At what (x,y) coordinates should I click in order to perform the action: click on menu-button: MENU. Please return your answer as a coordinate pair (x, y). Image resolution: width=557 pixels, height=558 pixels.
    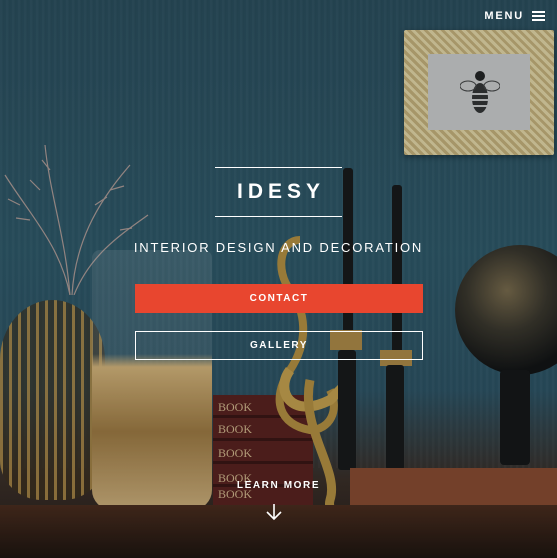
    Looking at the image, I should click on (514, 16).